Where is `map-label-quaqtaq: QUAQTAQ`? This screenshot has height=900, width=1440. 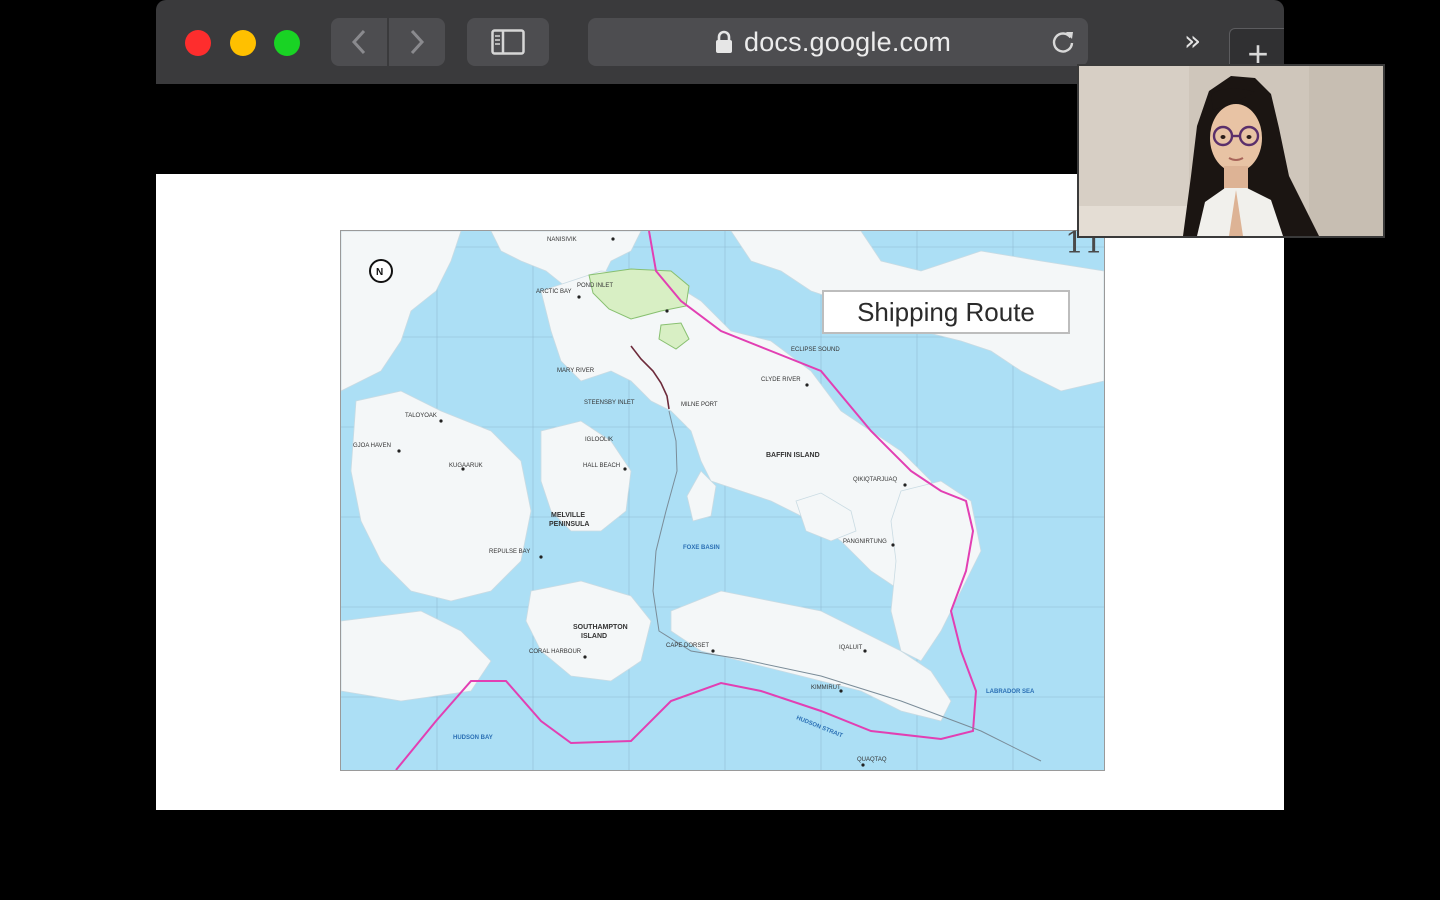
map-label-quaqtaq: QUAQTAQ is located at coordinates (872, 760).